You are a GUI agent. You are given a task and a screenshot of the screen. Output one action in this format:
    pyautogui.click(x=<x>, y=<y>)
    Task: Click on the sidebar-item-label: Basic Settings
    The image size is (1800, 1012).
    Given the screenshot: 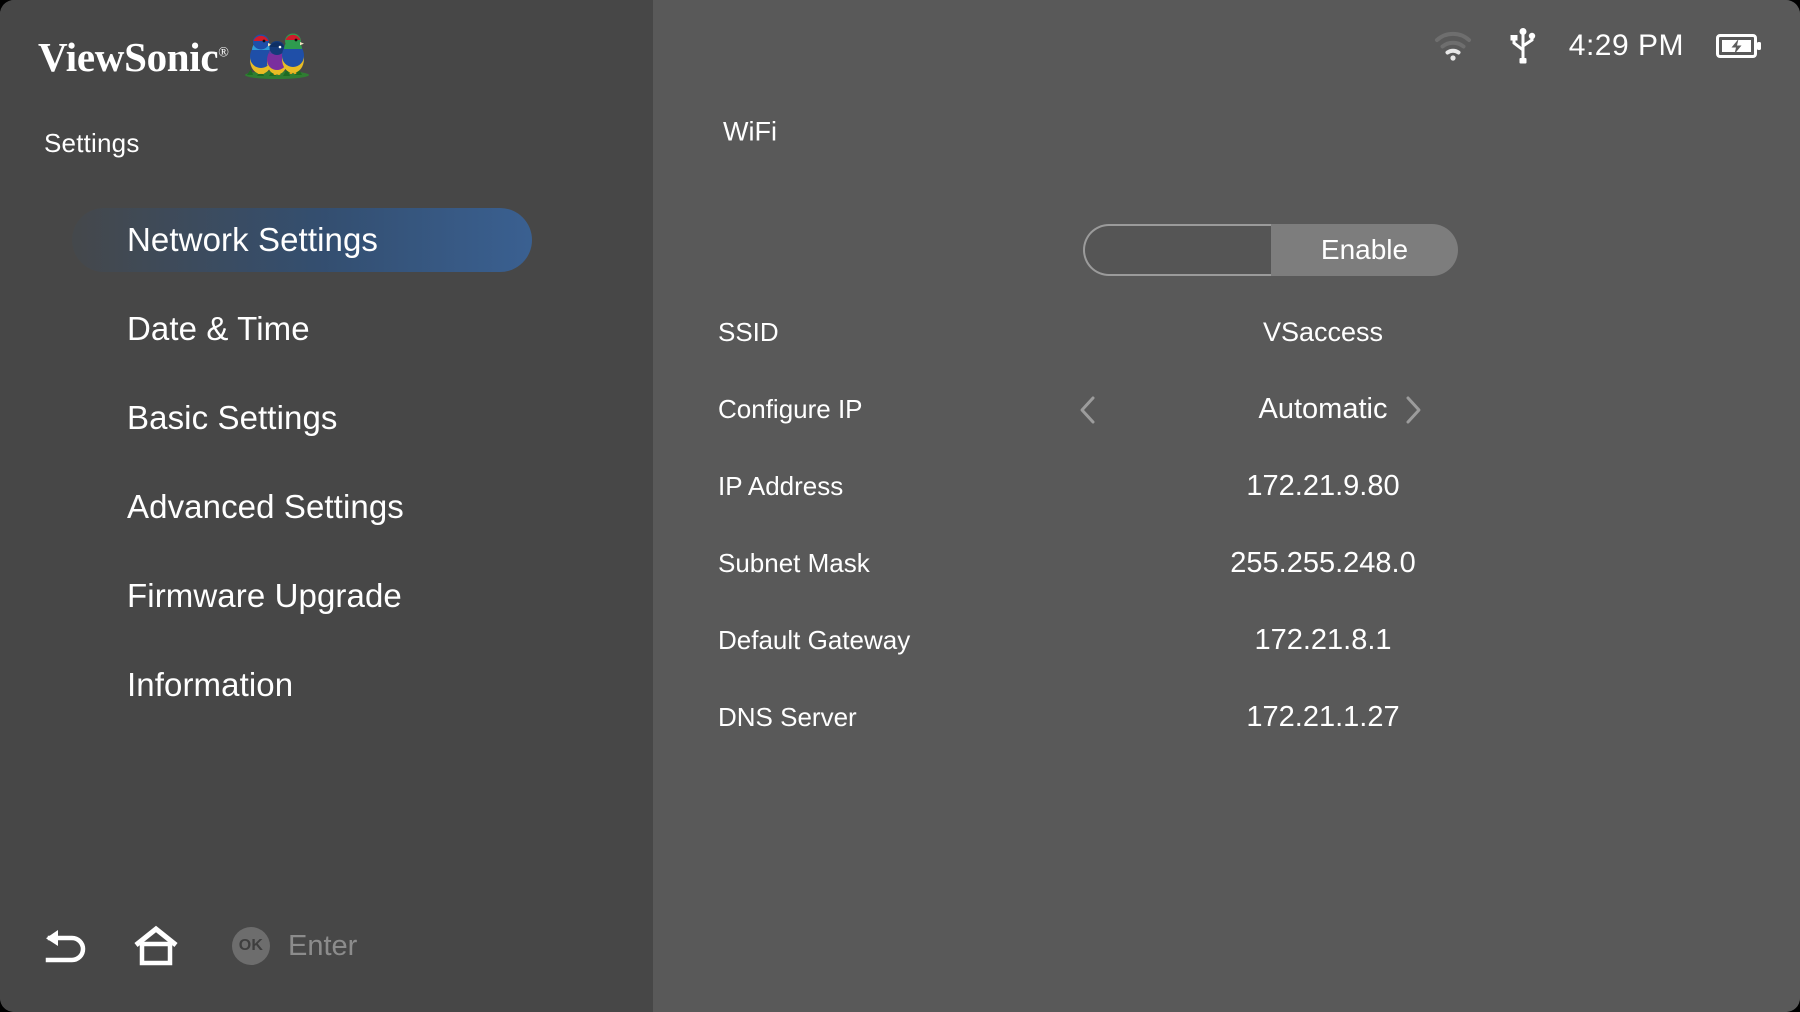 What is the action you would take?
    pyautogui.click(x=232, y=417)
    